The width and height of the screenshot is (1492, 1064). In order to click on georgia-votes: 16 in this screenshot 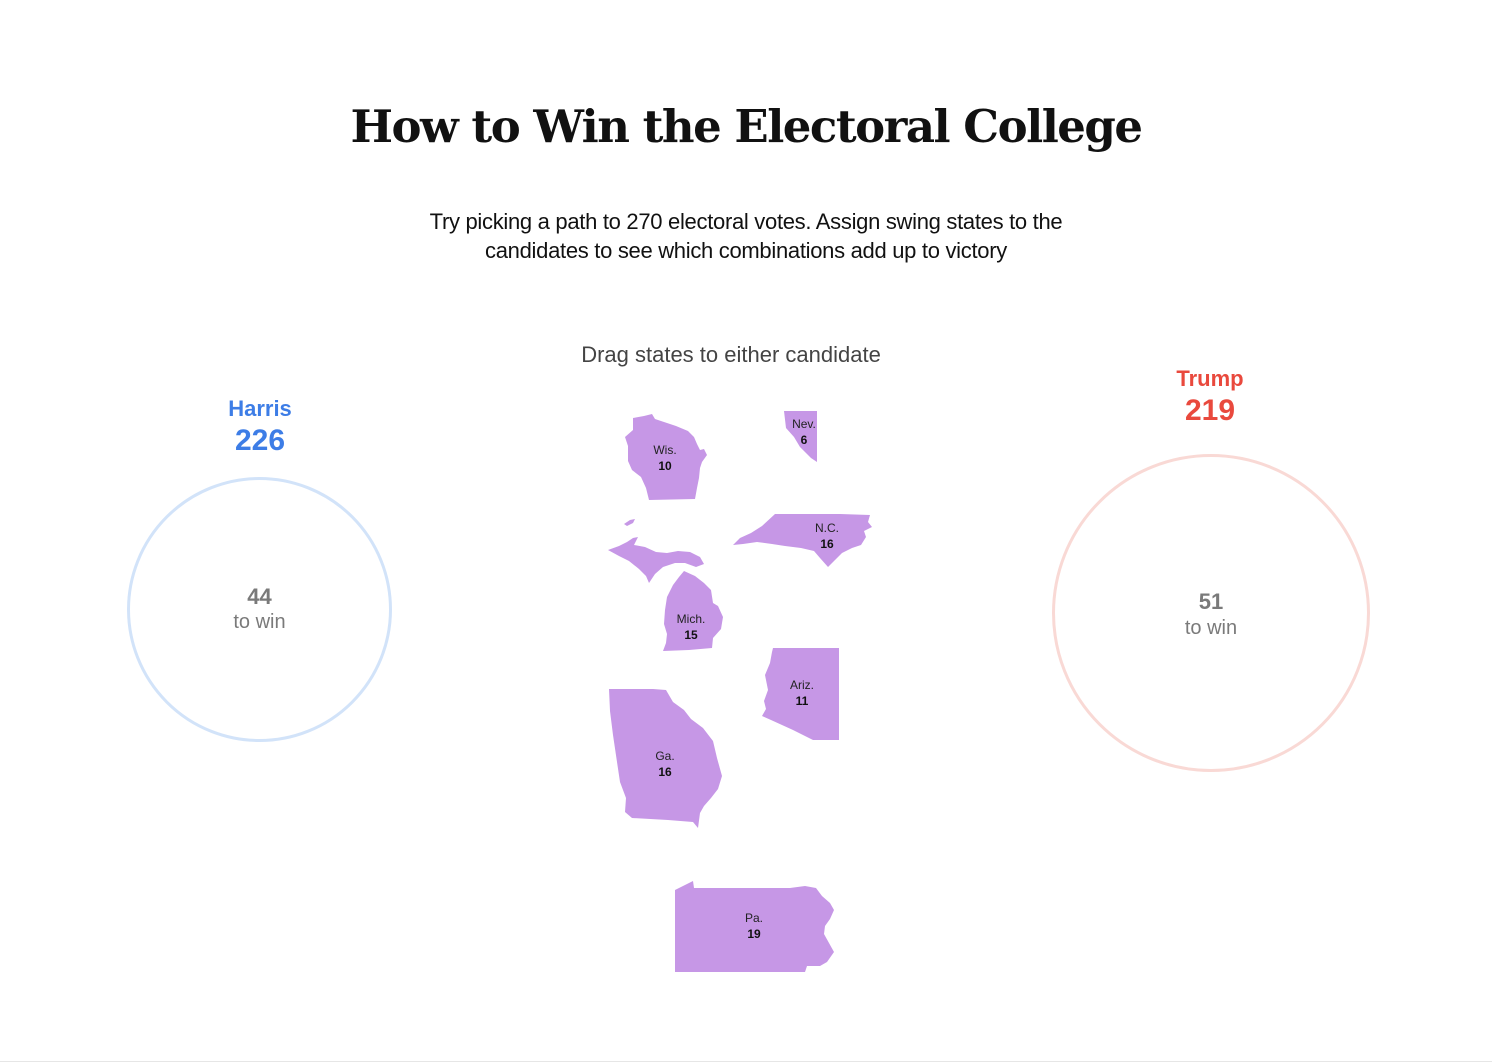, I will do `click(665, 772)`.